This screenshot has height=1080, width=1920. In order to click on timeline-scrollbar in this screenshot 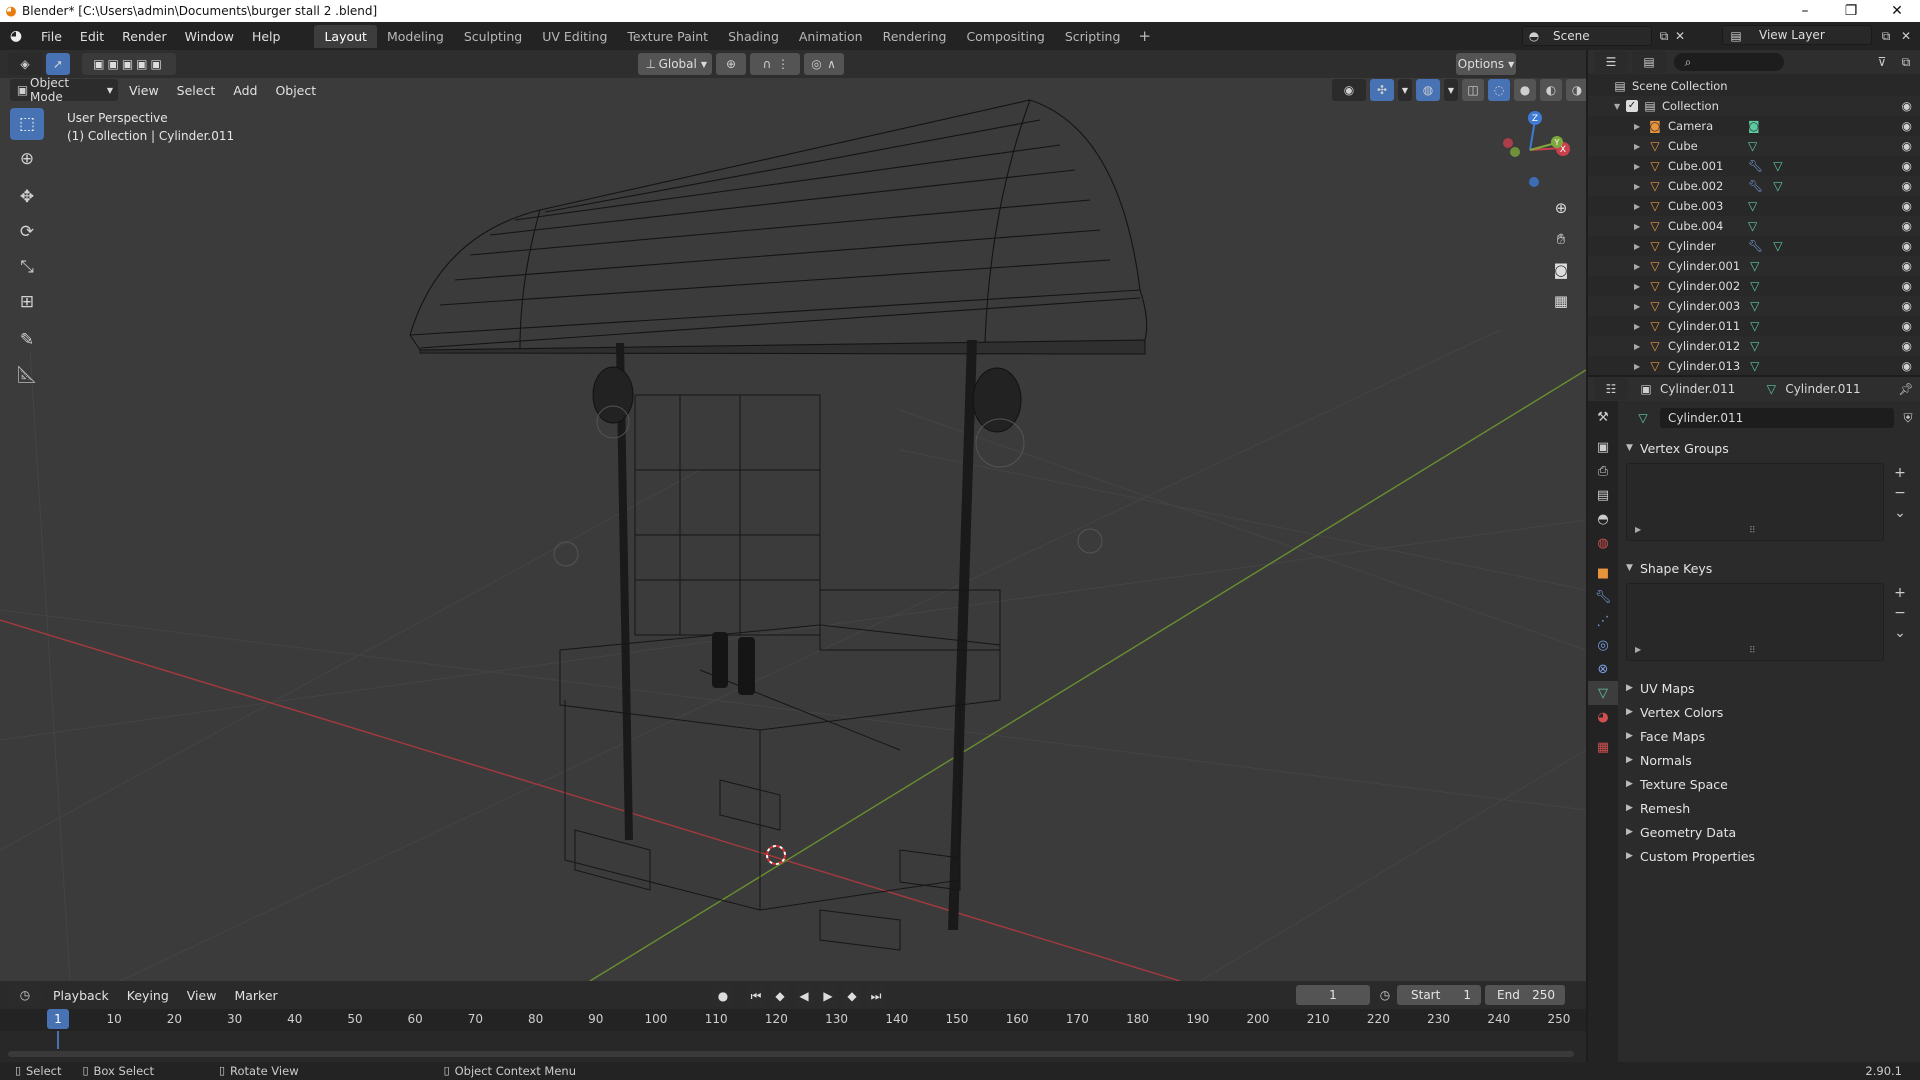, I will do `click(791, 1054)`.